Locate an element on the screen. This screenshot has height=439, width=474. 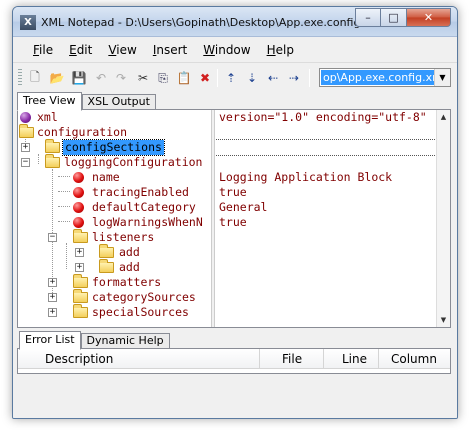
tree-node-label: name is located at coordinates (106, 177).